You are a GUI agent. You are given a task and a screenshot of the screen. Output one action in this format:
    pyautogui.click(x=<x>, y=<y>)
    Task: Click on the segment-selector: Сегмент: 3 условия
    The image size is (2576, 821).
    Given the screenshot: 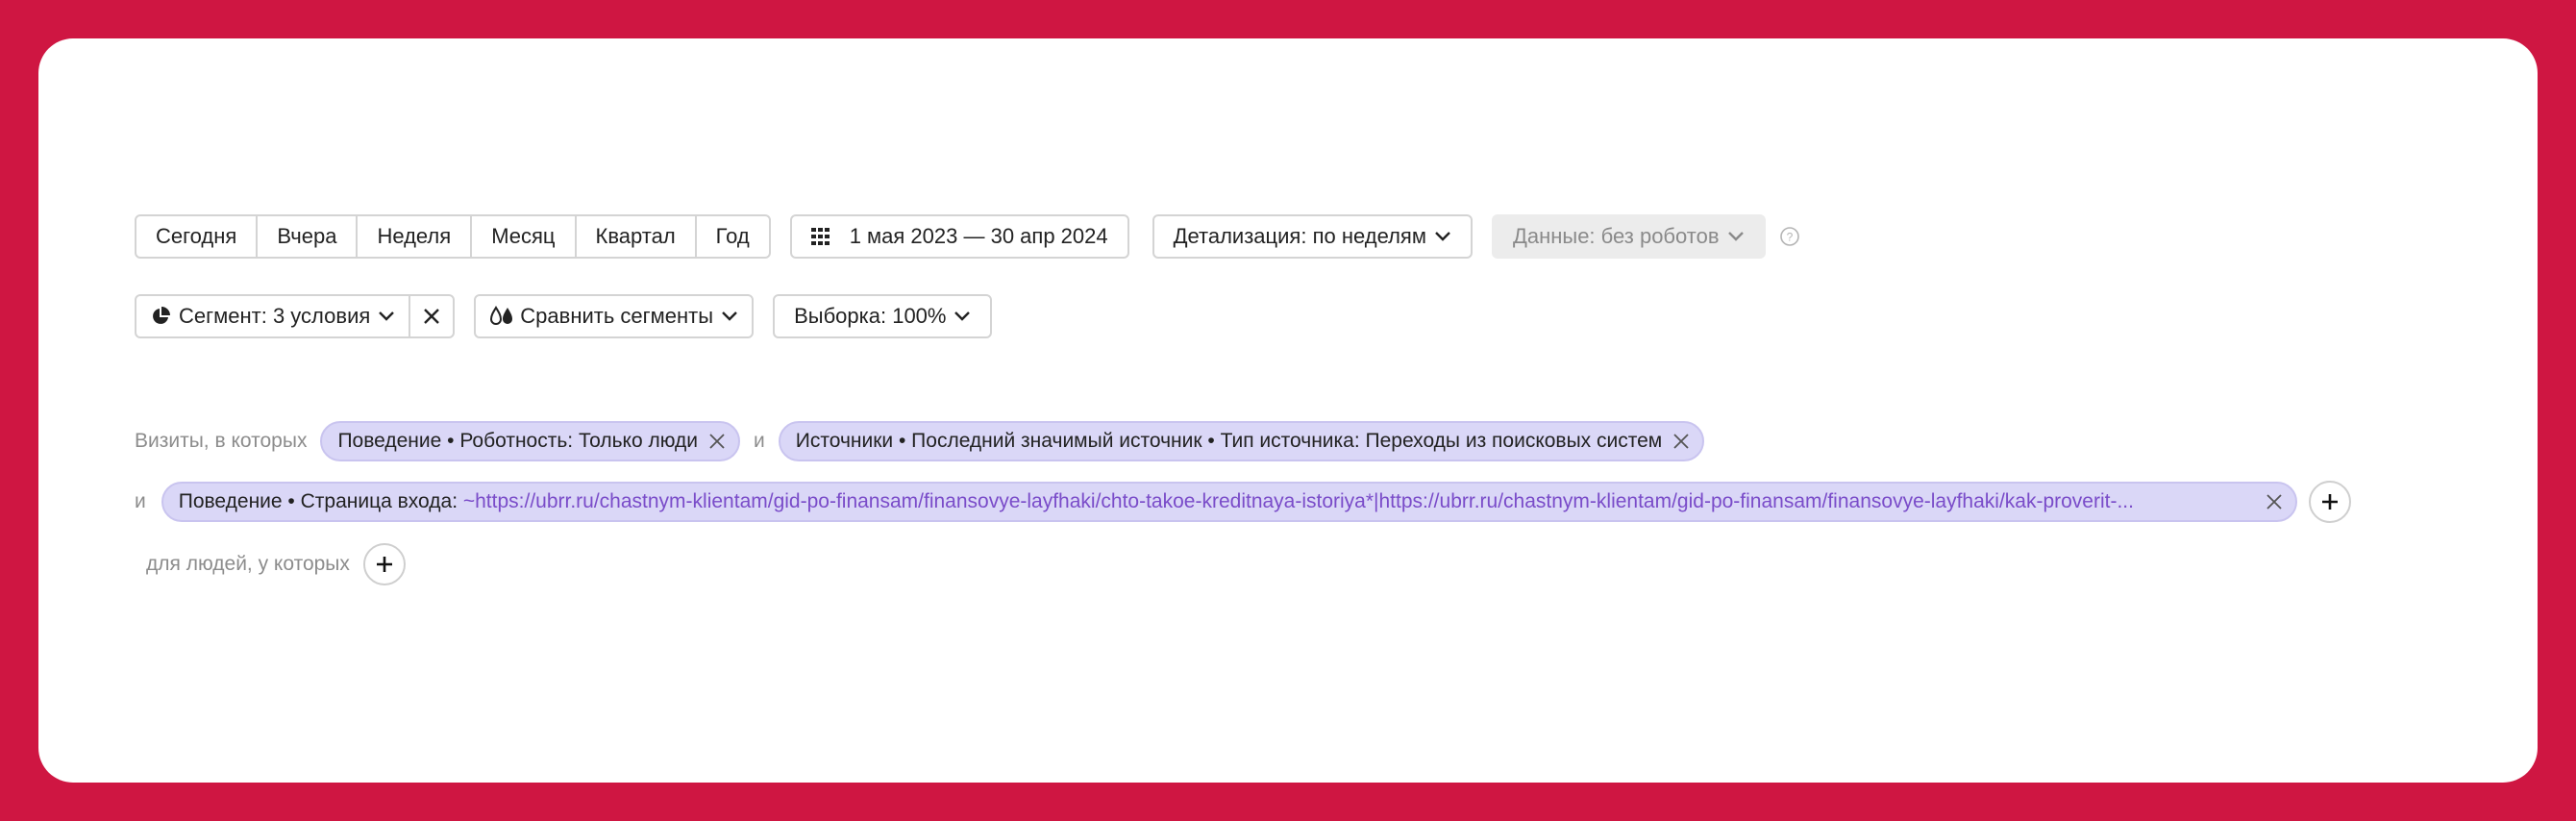 What is the action you would take?
    pyautogui.click(x=295, y=316)
    